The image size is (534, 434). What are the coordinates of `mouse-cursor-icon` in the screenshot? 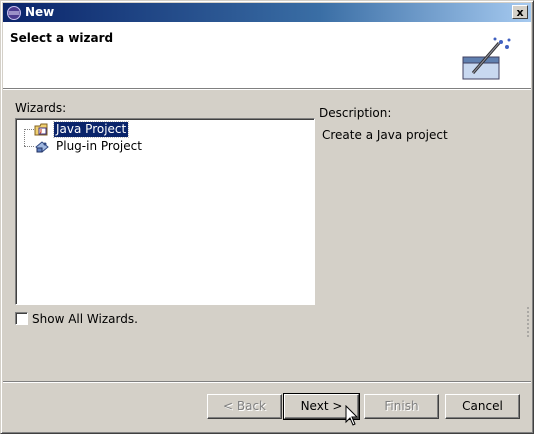 It's located at (352, 415).